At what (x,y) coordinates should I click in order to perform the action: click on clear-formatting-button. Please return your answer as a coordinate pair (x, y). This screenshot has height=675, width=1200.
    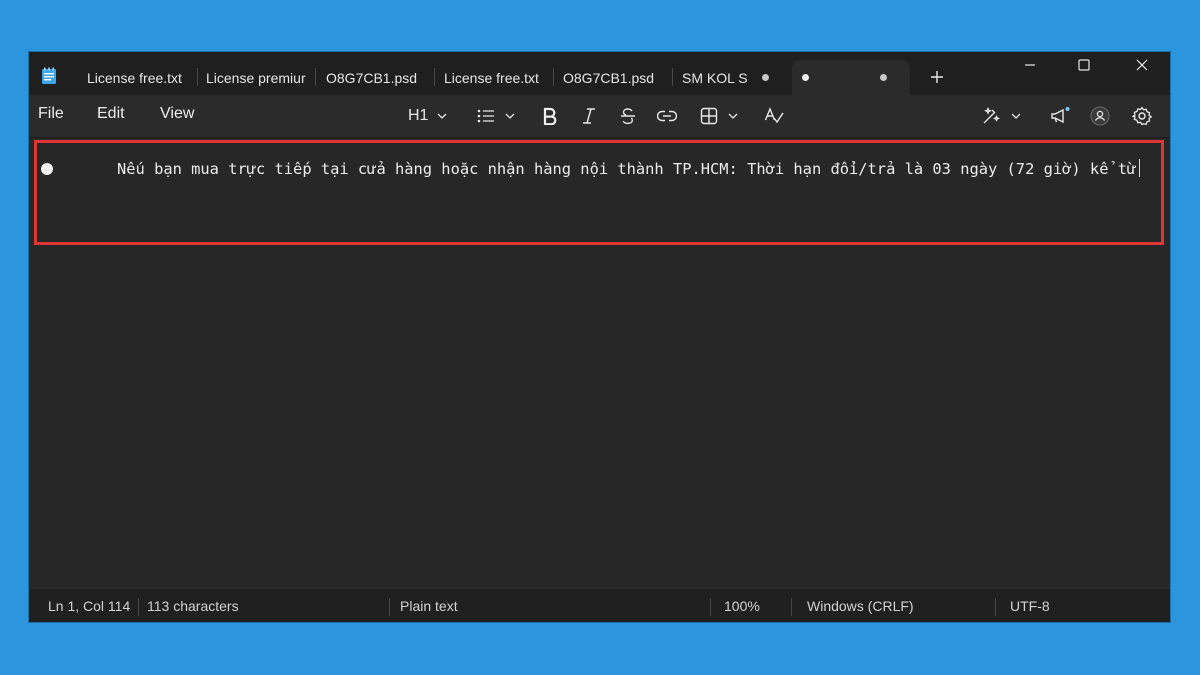
    Looking at the image, I should click on (774, 116).